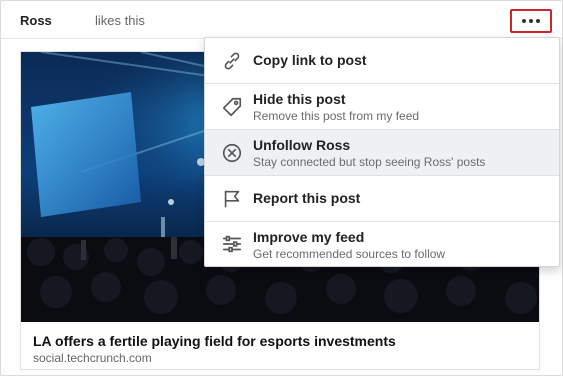 Image resolution: width=563 pixels, height=376 pixels. I want to click on unfollow-x-icon, so click(232, 153).